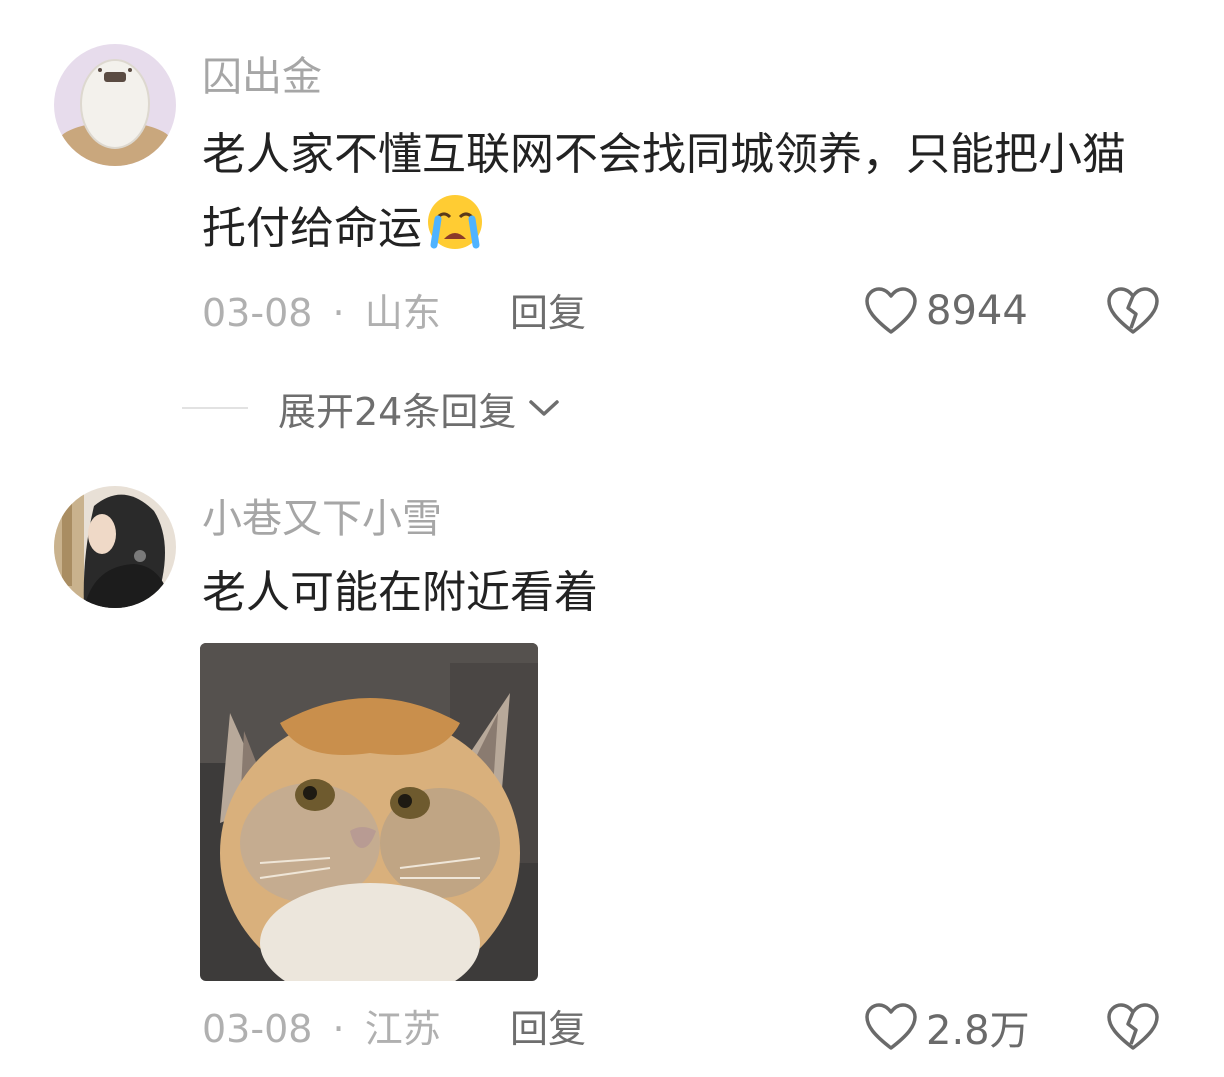 The height and width of the screenshot is (1077, 1224). I want to click on like-count: 8944, so click(977, 311).